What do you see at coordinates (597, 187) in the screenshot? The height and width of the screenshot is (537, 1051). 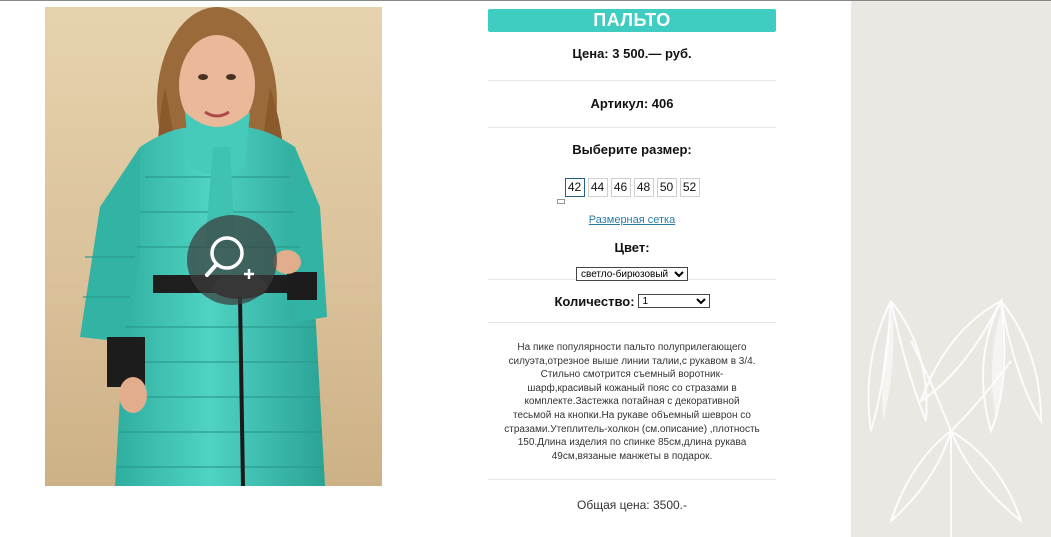 I see `size-option-44: 44` at bounding box center [597, 187].